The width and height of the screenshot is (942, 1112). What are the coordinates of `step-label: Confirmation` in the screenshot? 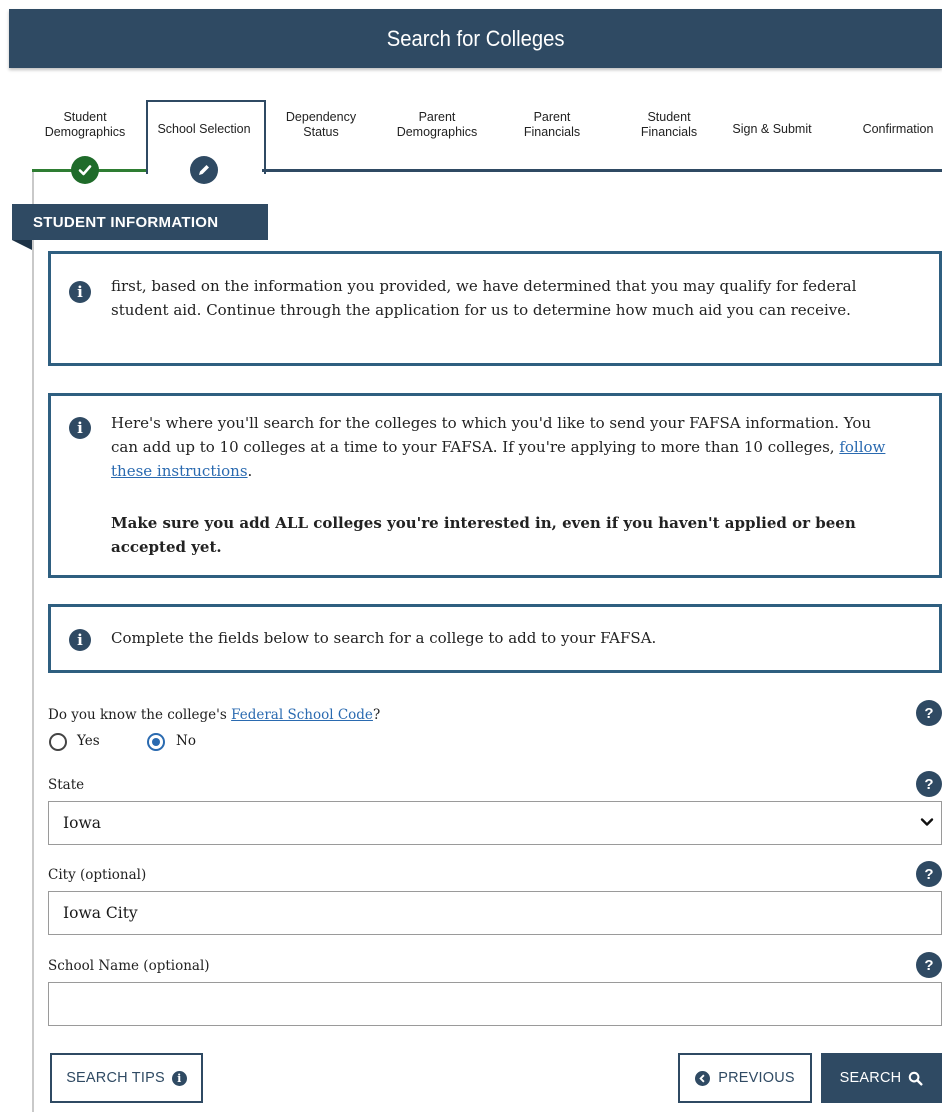 It's located at (898, 129).